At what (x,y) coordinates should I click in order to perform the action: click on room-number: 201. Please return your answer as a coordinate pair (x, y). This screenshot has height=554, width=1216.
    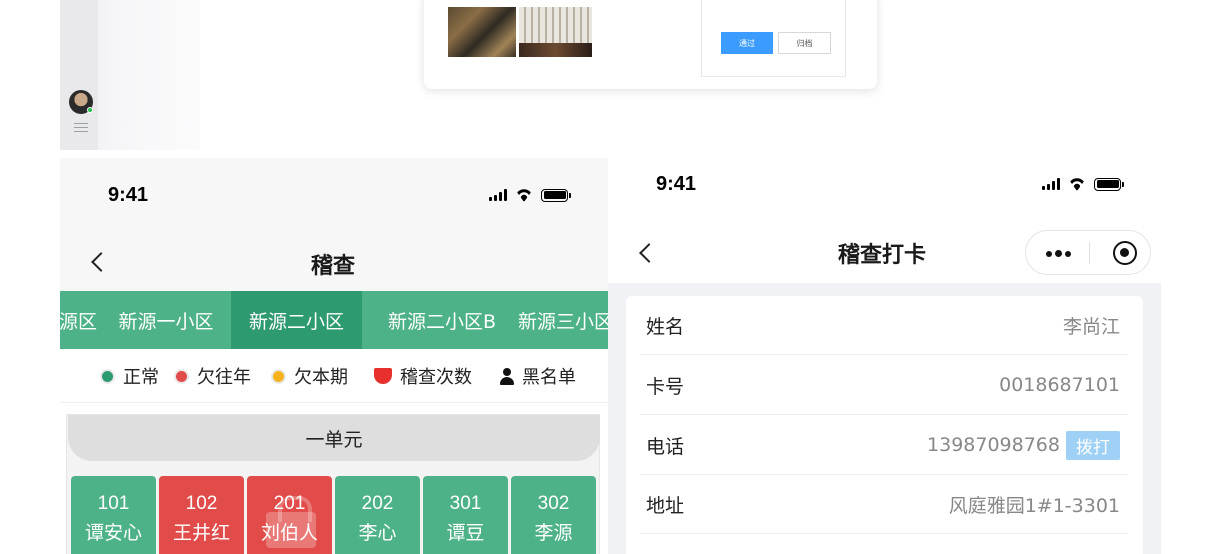
    Looking at the image, I should click on (289, 503).